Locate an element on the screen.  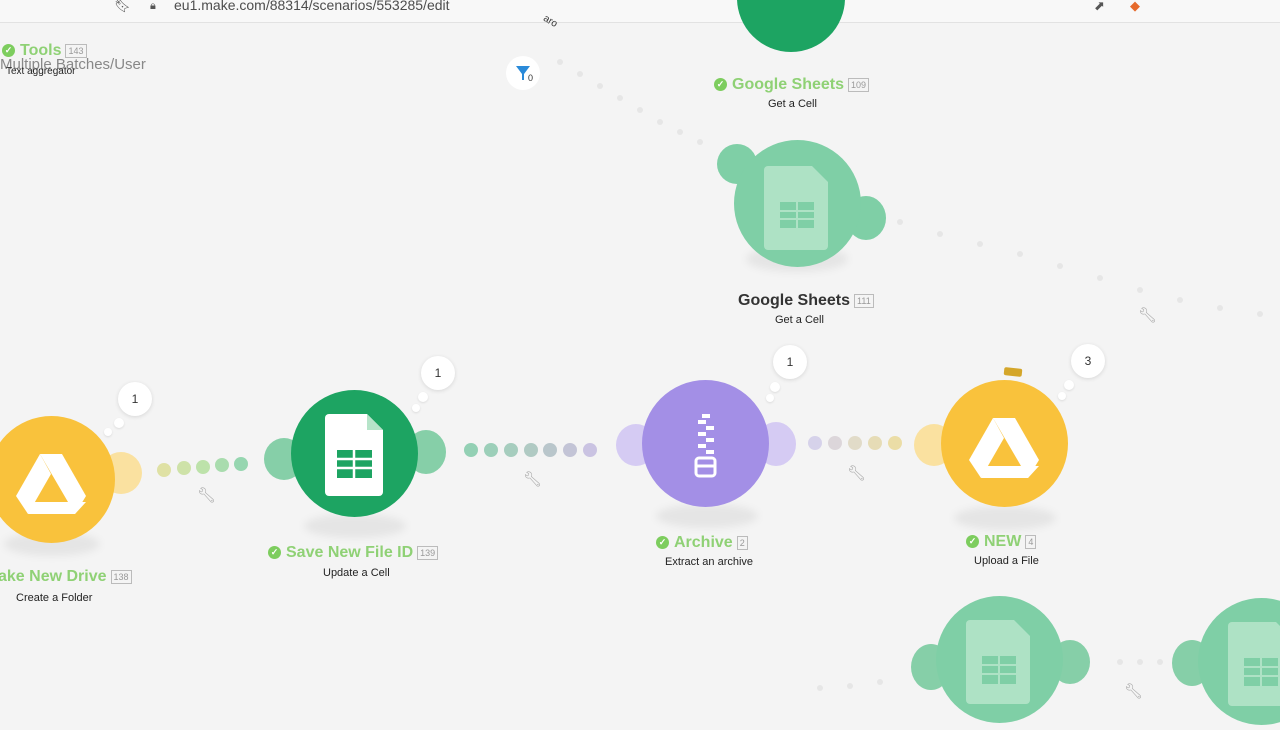
google-sheets-bottom-right-module is located at coordinates (1239, 661).